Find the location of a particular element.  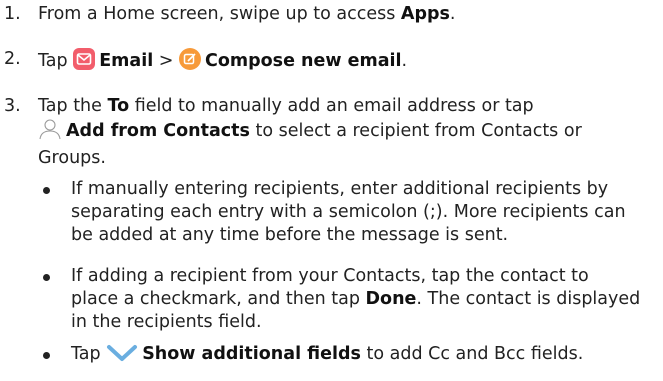

step-text: Tap Email > Compose new email. is located at coordinates (348, 62).